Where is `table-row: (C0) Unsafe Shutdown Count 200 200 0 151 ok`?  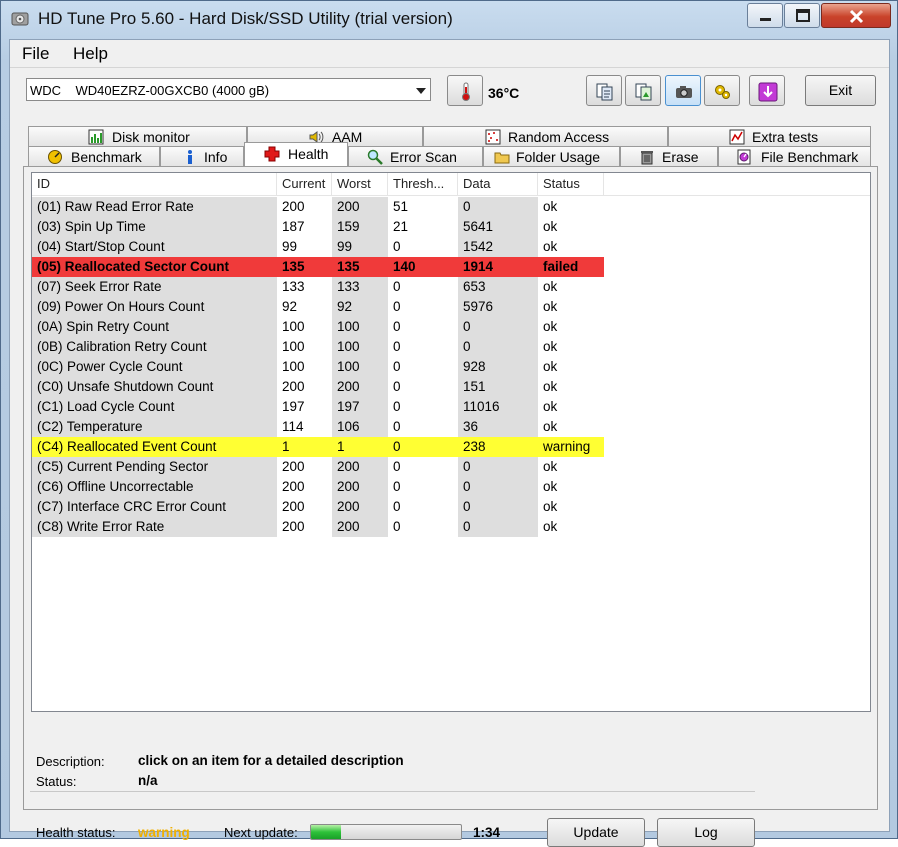
table-row: (C0) Unsafe Shutdown Count 200 200 0 151 ok is located at coordinates (451, 387).